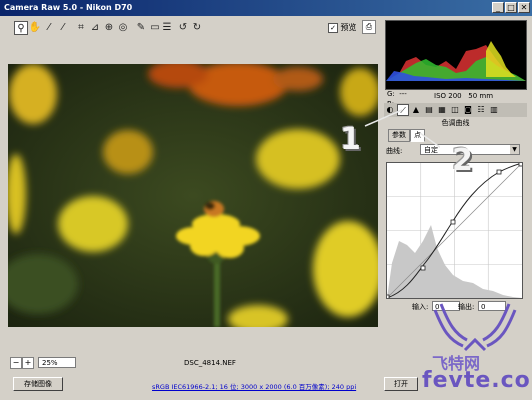 The height and width of the screenshot is (400, 532). I want to click on watermark-english: fevte.com, so click(477, 380).